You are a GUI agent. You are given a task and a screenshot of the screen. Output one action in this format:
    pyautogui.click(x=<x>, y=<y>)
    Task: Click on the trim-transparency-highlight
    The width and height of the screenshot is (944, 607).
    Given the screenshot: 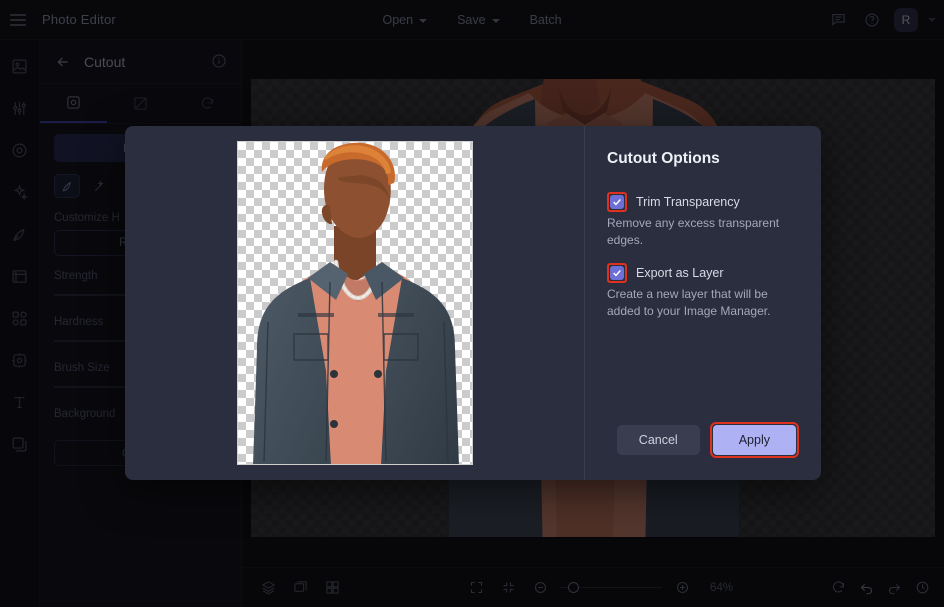 What is the action you would take?
    pyautogui.click(x=617, y=202)
    